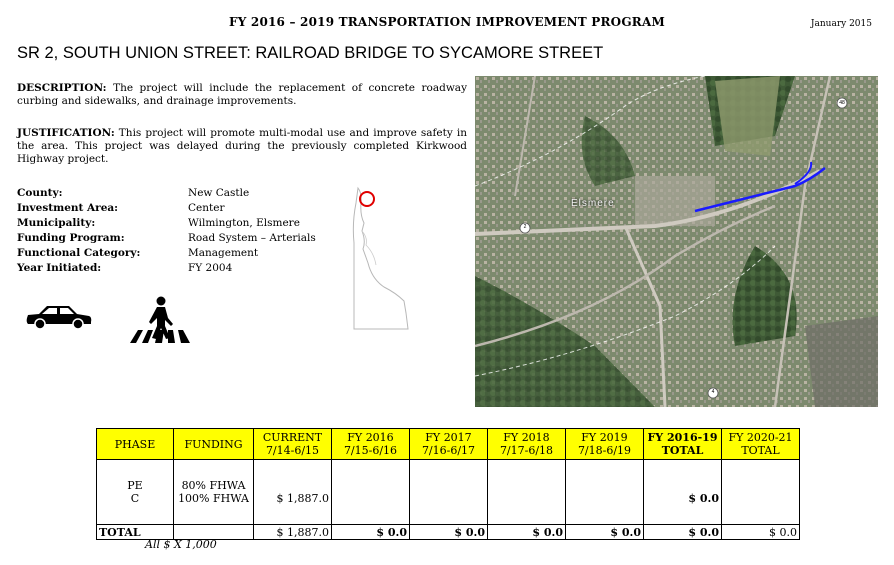 This screenshot has height=565, width=894. What do you see at coordinates (79, 253) in the screenshot?
I see `functional-category-label: Functional Category:` at bounding box center [79, 253].